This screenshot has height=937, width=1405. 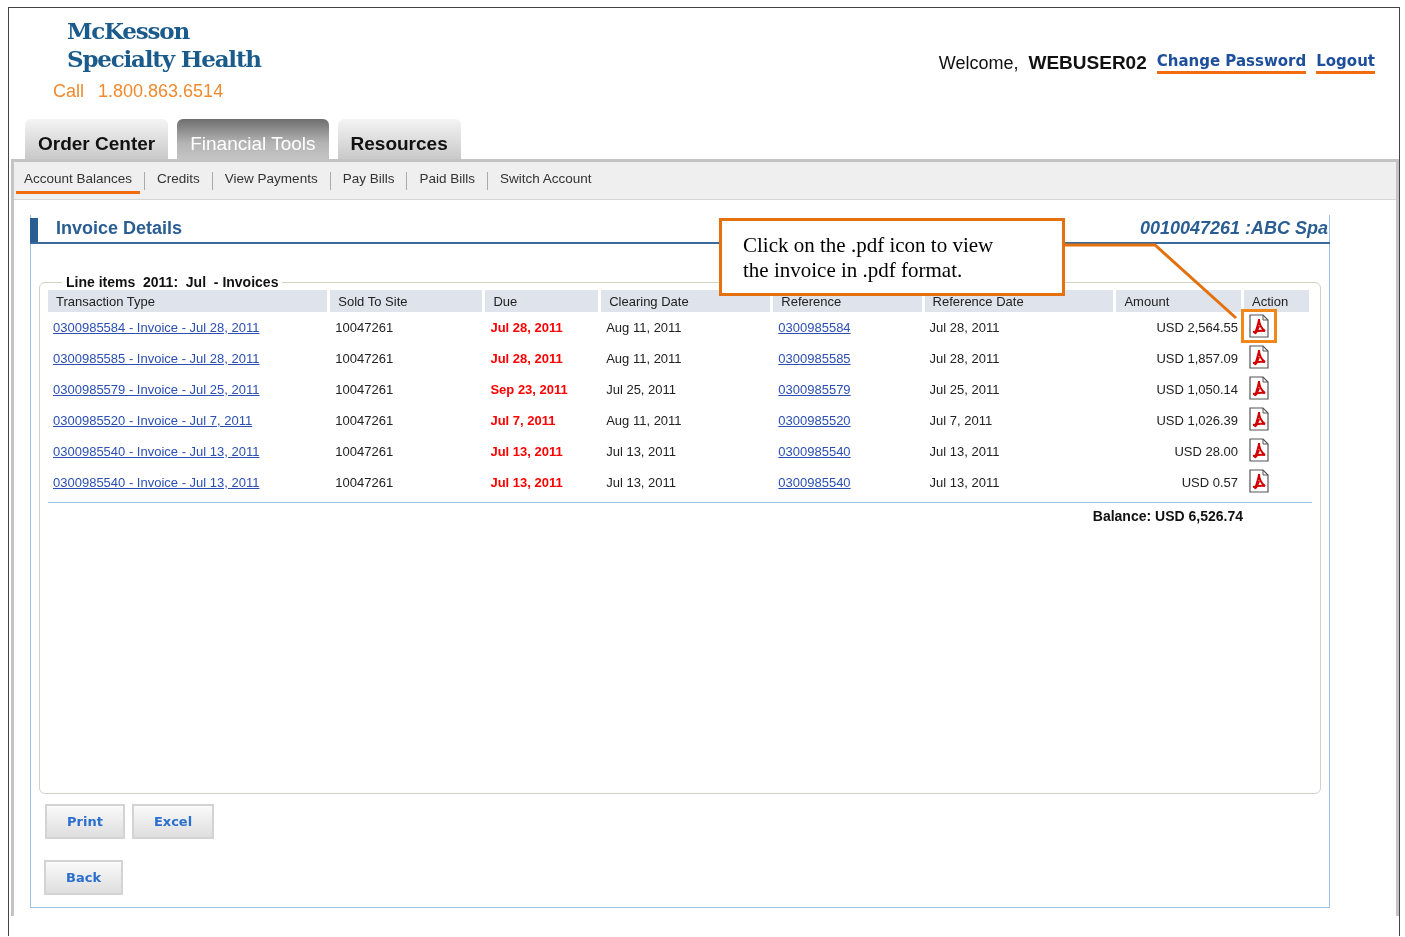 I want to click on column-header: Amount, so click(x=1179, y=301).